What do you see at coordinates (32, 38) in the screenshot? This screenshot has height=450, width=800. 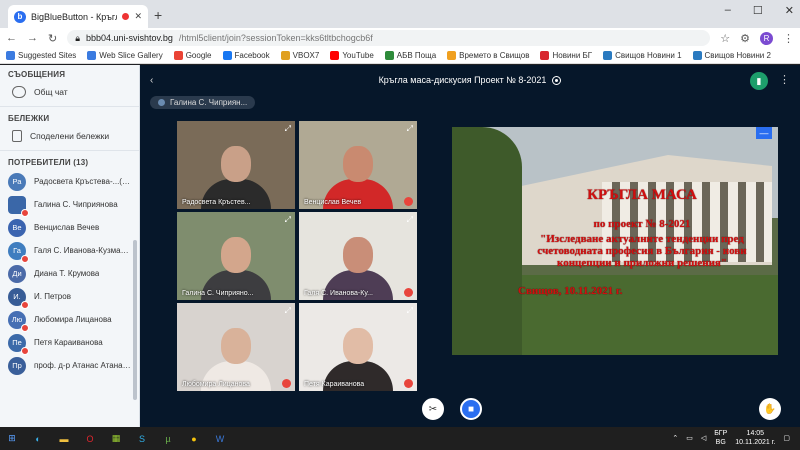 I see `forward-button: →` at bounding box center [32, 38].